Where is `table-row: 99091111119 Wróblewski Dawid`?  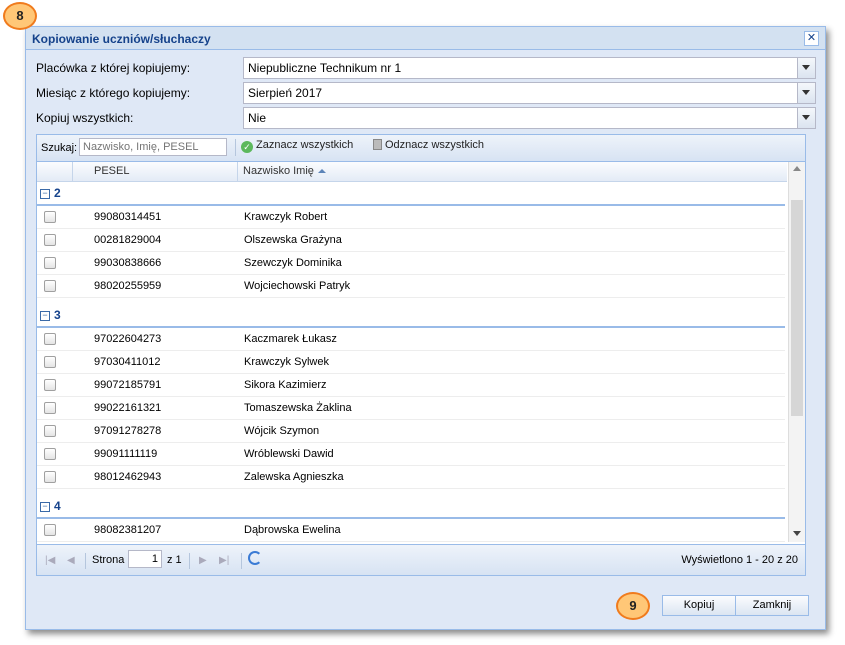
table-row: 99091111119 Wróblewski Dawid is located at coordinates (411, 454).